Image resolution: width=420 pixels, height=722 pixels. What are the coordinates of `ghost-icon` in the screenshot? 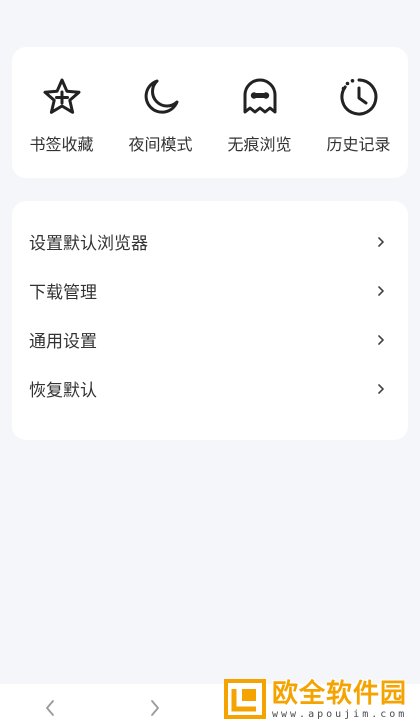 It's located at (259, 96).